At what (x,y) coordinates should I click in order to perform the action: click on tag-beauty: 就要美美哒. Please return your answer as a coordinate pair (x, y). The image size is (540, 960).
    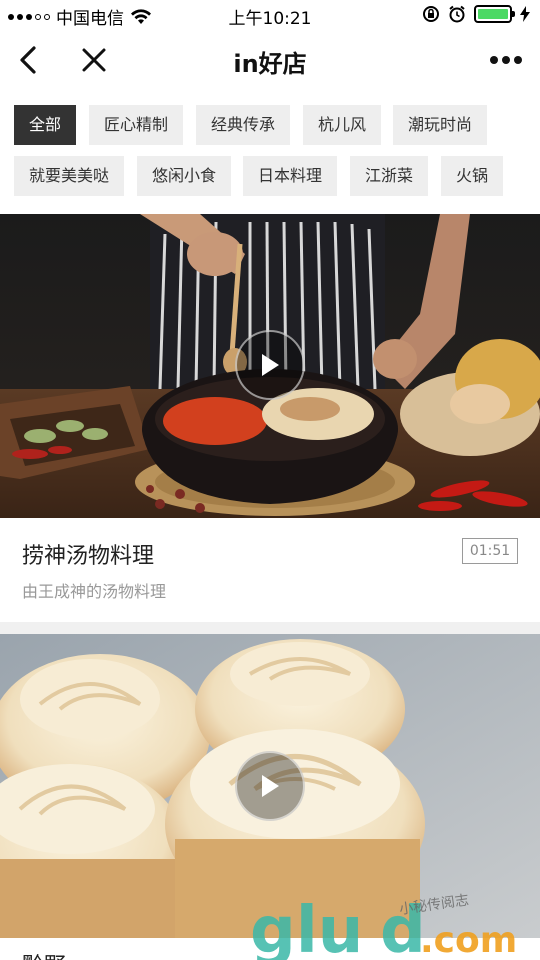
    Looking at the image, I should click on (69, 176).